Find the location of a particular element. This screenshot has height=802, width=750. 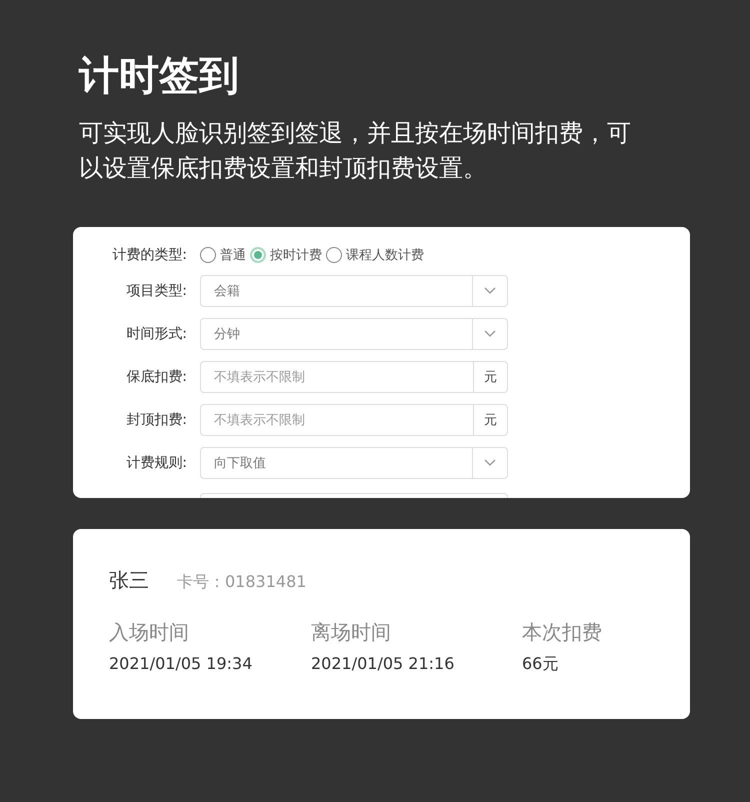

field-label: 时间形式: is located at coordinates (156, 334).